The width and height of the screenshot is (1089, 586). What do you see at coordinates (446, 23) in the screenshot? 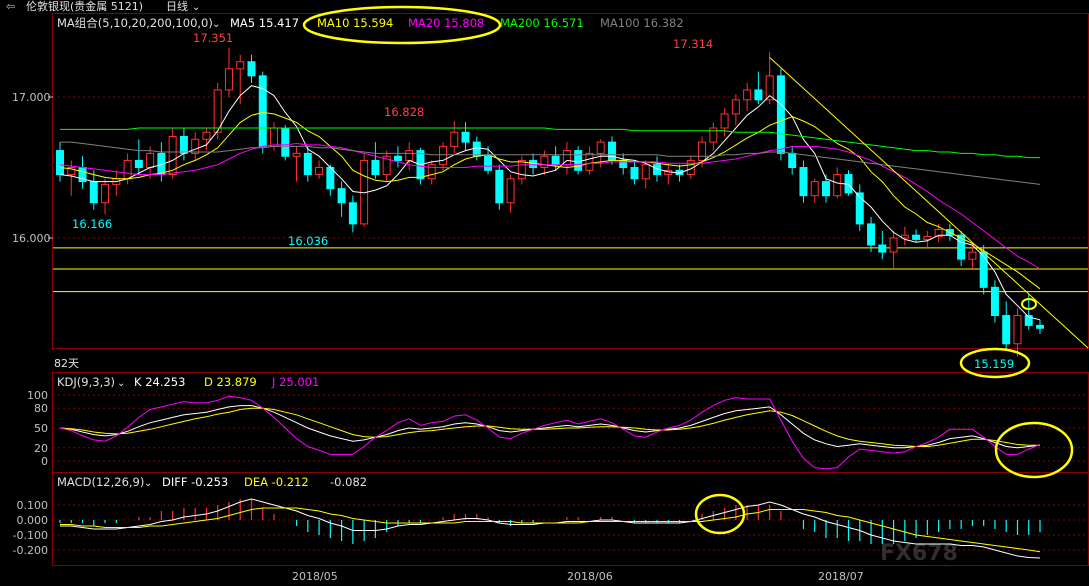
I see `ma20-legend: MA20 15.808` at bounding box center [446, 23].